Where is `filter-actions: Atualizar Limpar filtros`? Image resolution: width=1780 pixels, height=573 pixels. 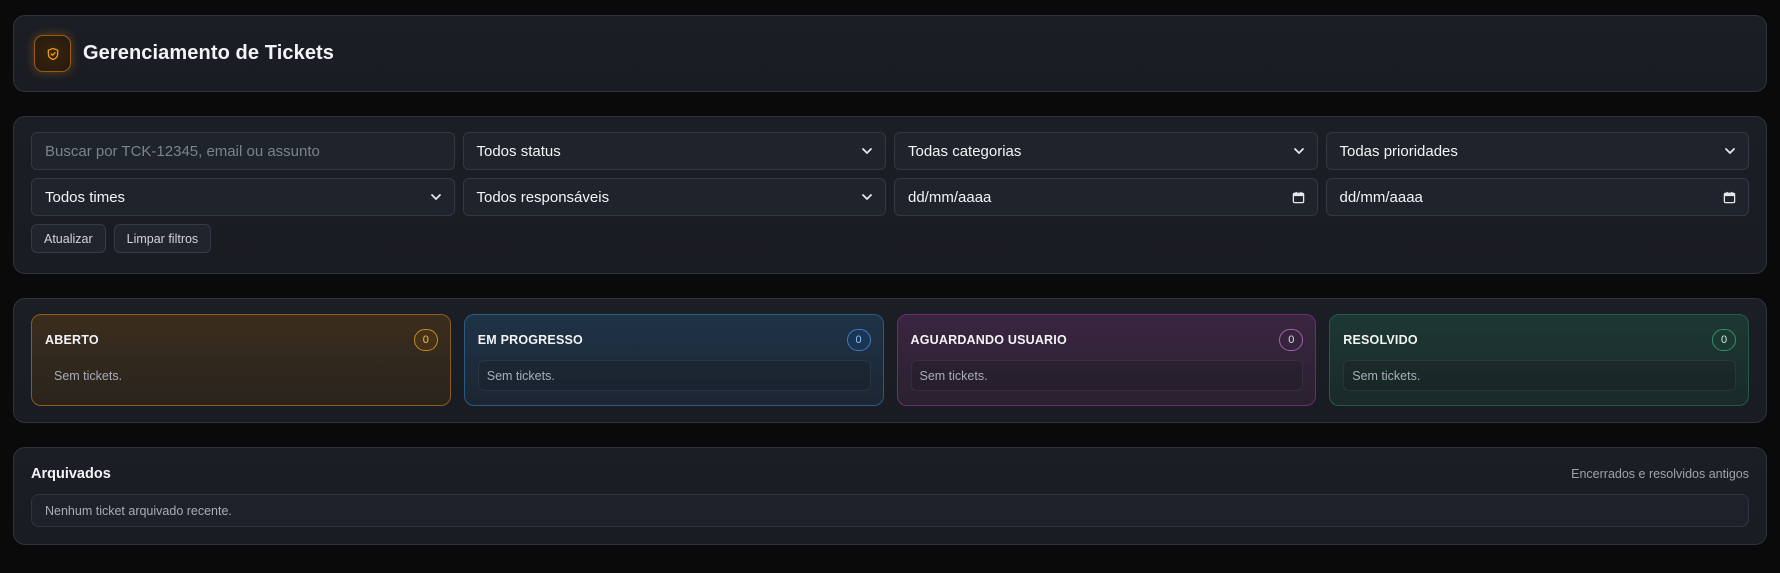
filter-actions: Atualizar Limpar filtros is located at coordinates (890, 238).